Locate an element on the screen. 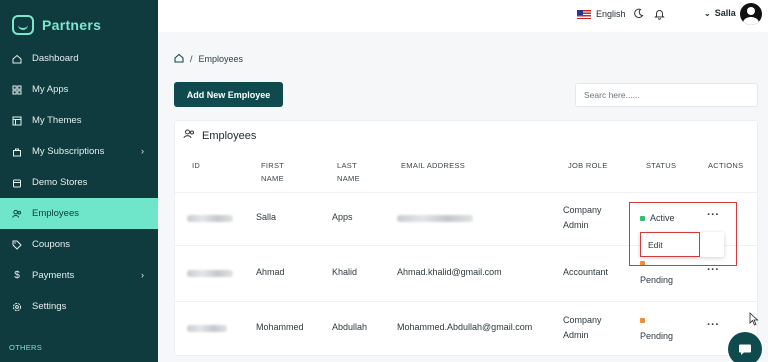  cell-first-name: Ahmad is located at coordinates (270, 272).